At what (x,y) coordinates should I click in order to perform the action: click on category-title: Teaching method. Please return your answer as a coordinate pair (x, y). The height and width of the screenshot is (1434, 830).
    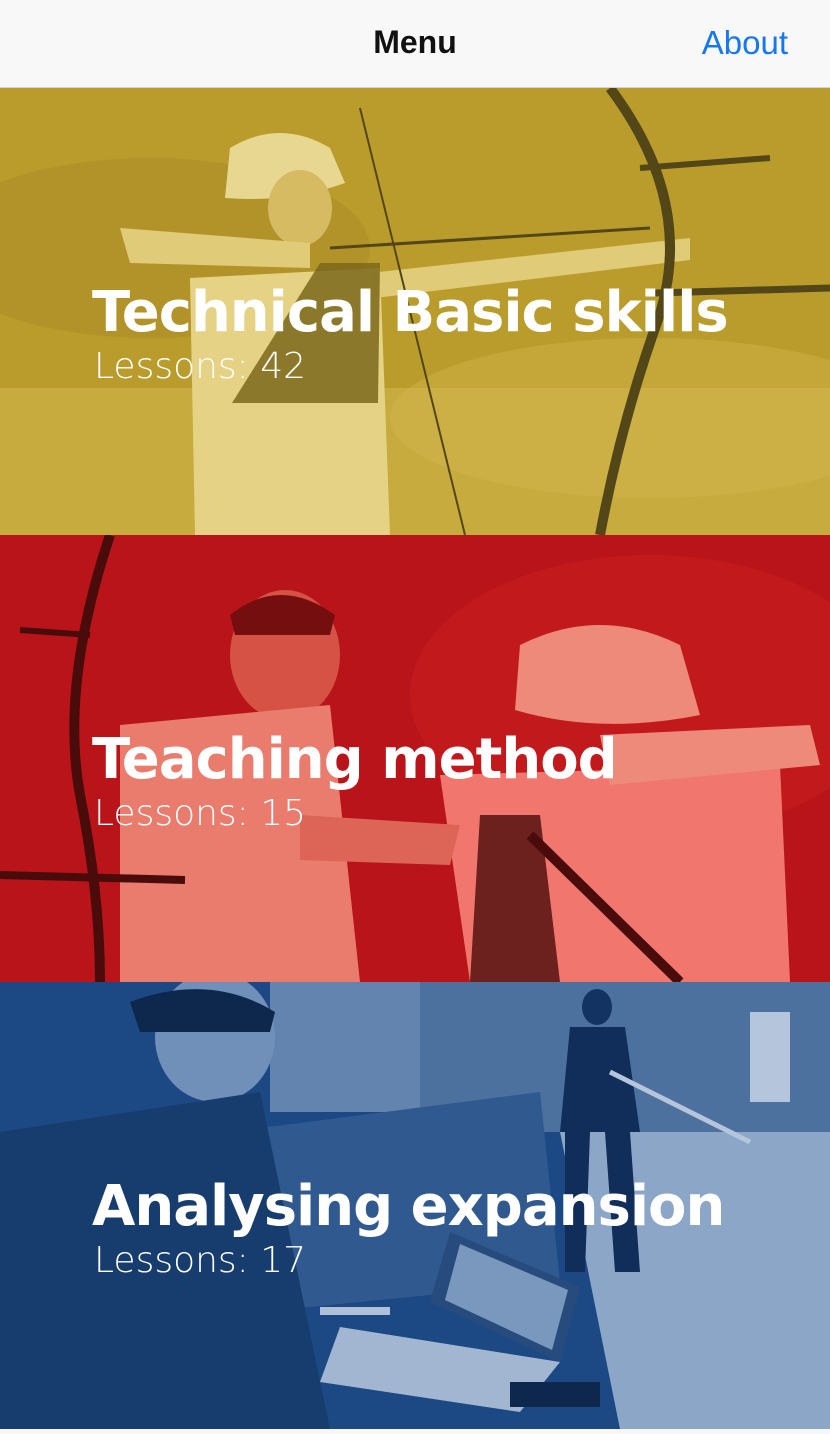
    Looking at the image, I should click on (355, 759).